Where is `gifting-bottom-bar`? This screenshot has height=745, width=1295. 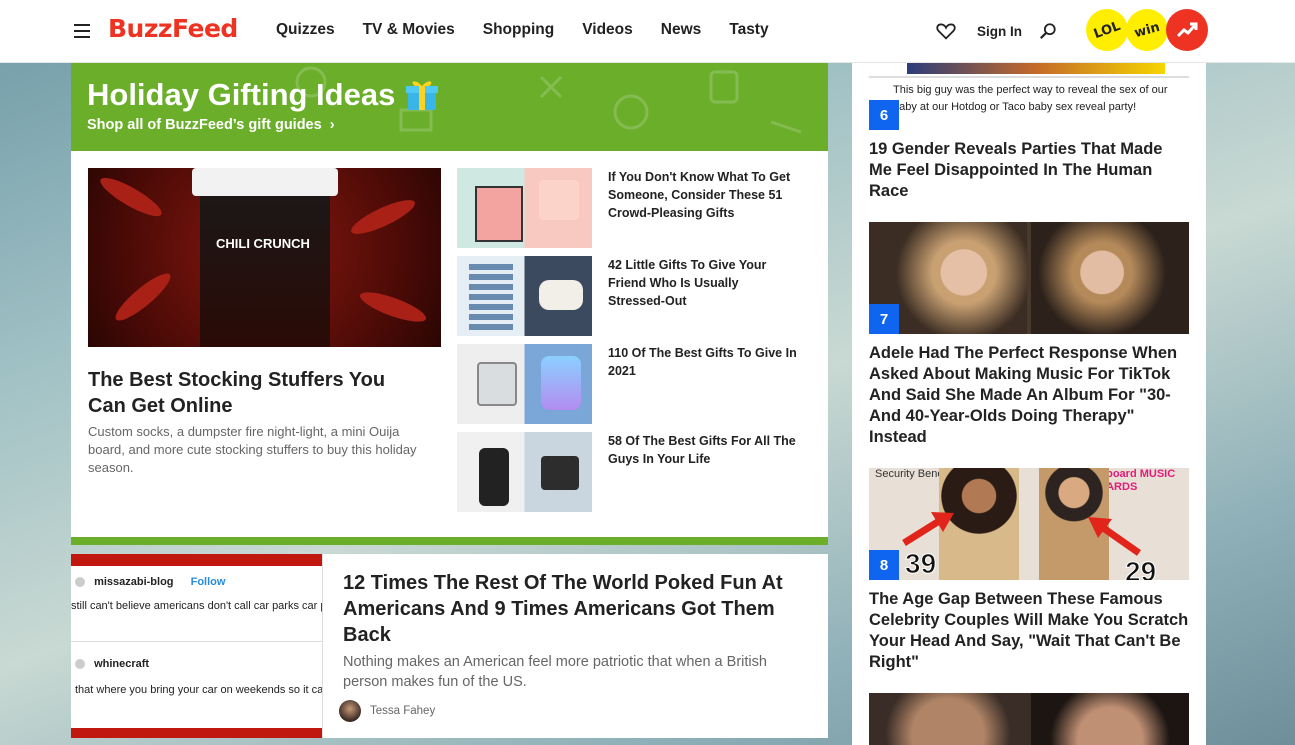
gifting-bottom-bar is located at coordinates (449, 541).